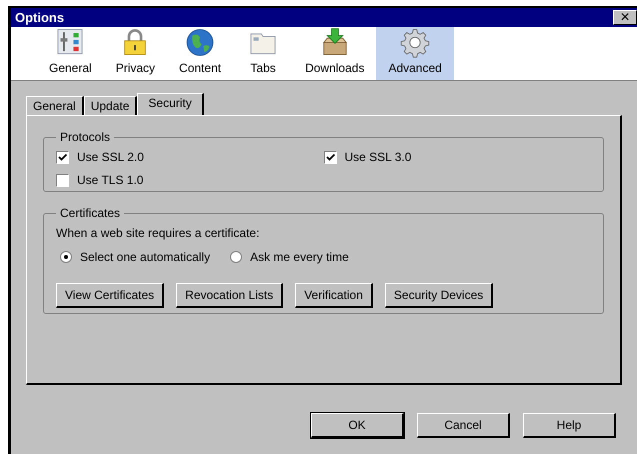  What do you see at coordinates (230, 295) in the screenshot?
I see `dialog-button: Revocation Lists` at bounding box center [230, 295].